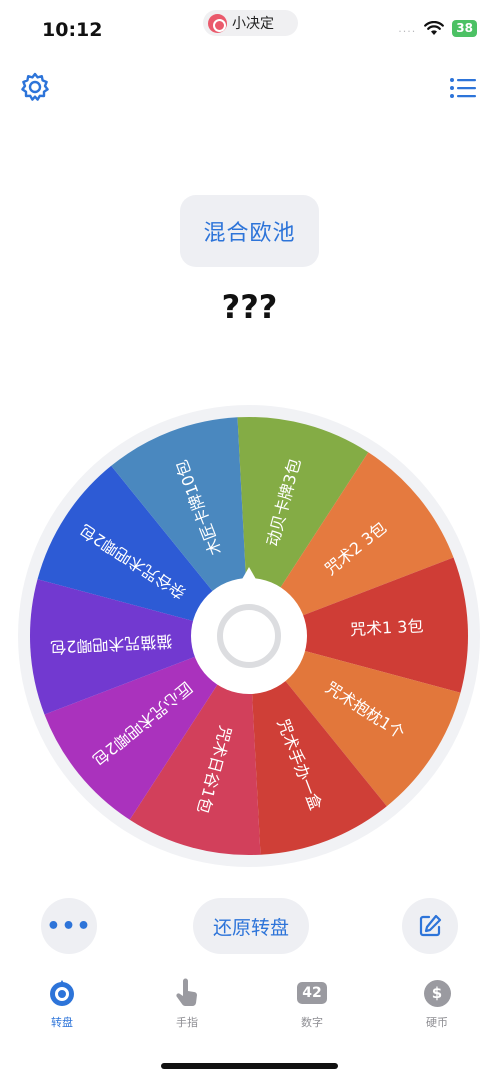 The height and width of the screenshot is (1080, 499). What do you see at coordinates (249, 1013) in the screenshot?
I see `tab-bar: 转盘 手指 42 数字 $ 硬币` at bounding box center [249, 1013].